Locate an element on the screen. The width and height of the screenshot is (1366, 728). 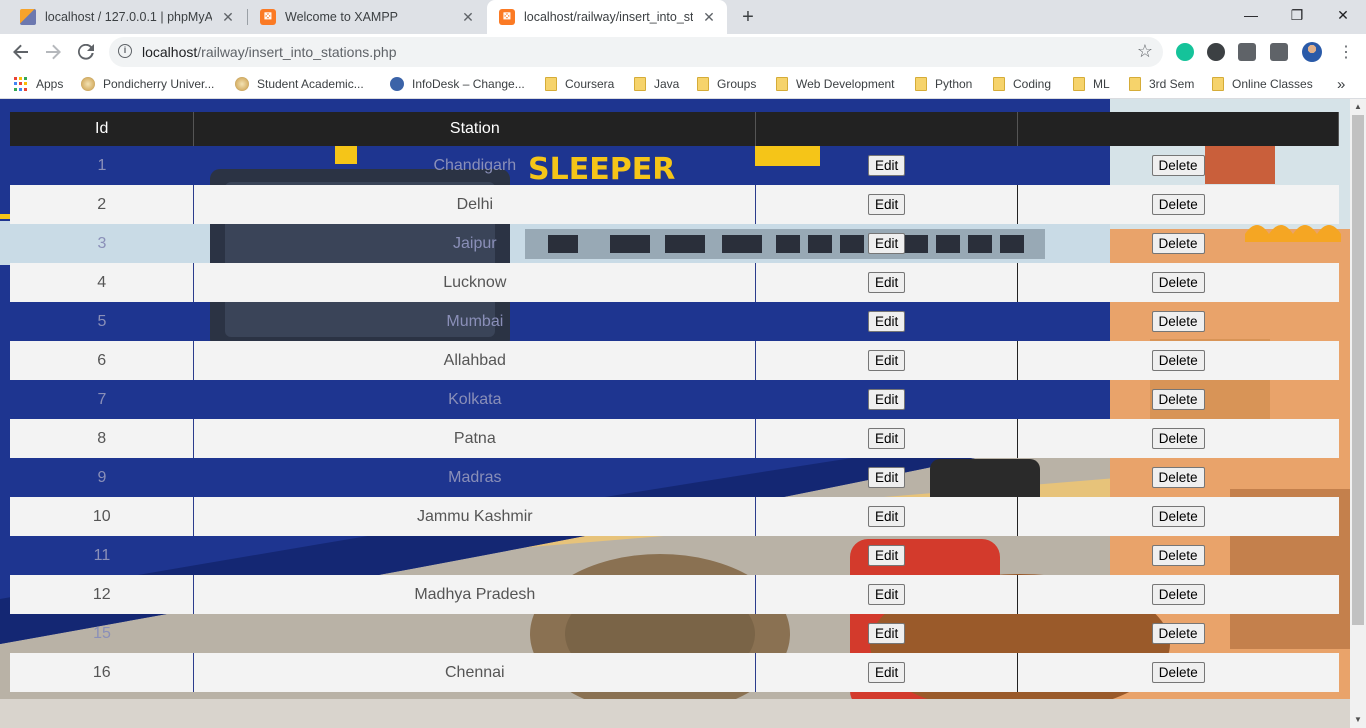
scroll-up-icon: ▲ is located at coordinates (1358, 107).